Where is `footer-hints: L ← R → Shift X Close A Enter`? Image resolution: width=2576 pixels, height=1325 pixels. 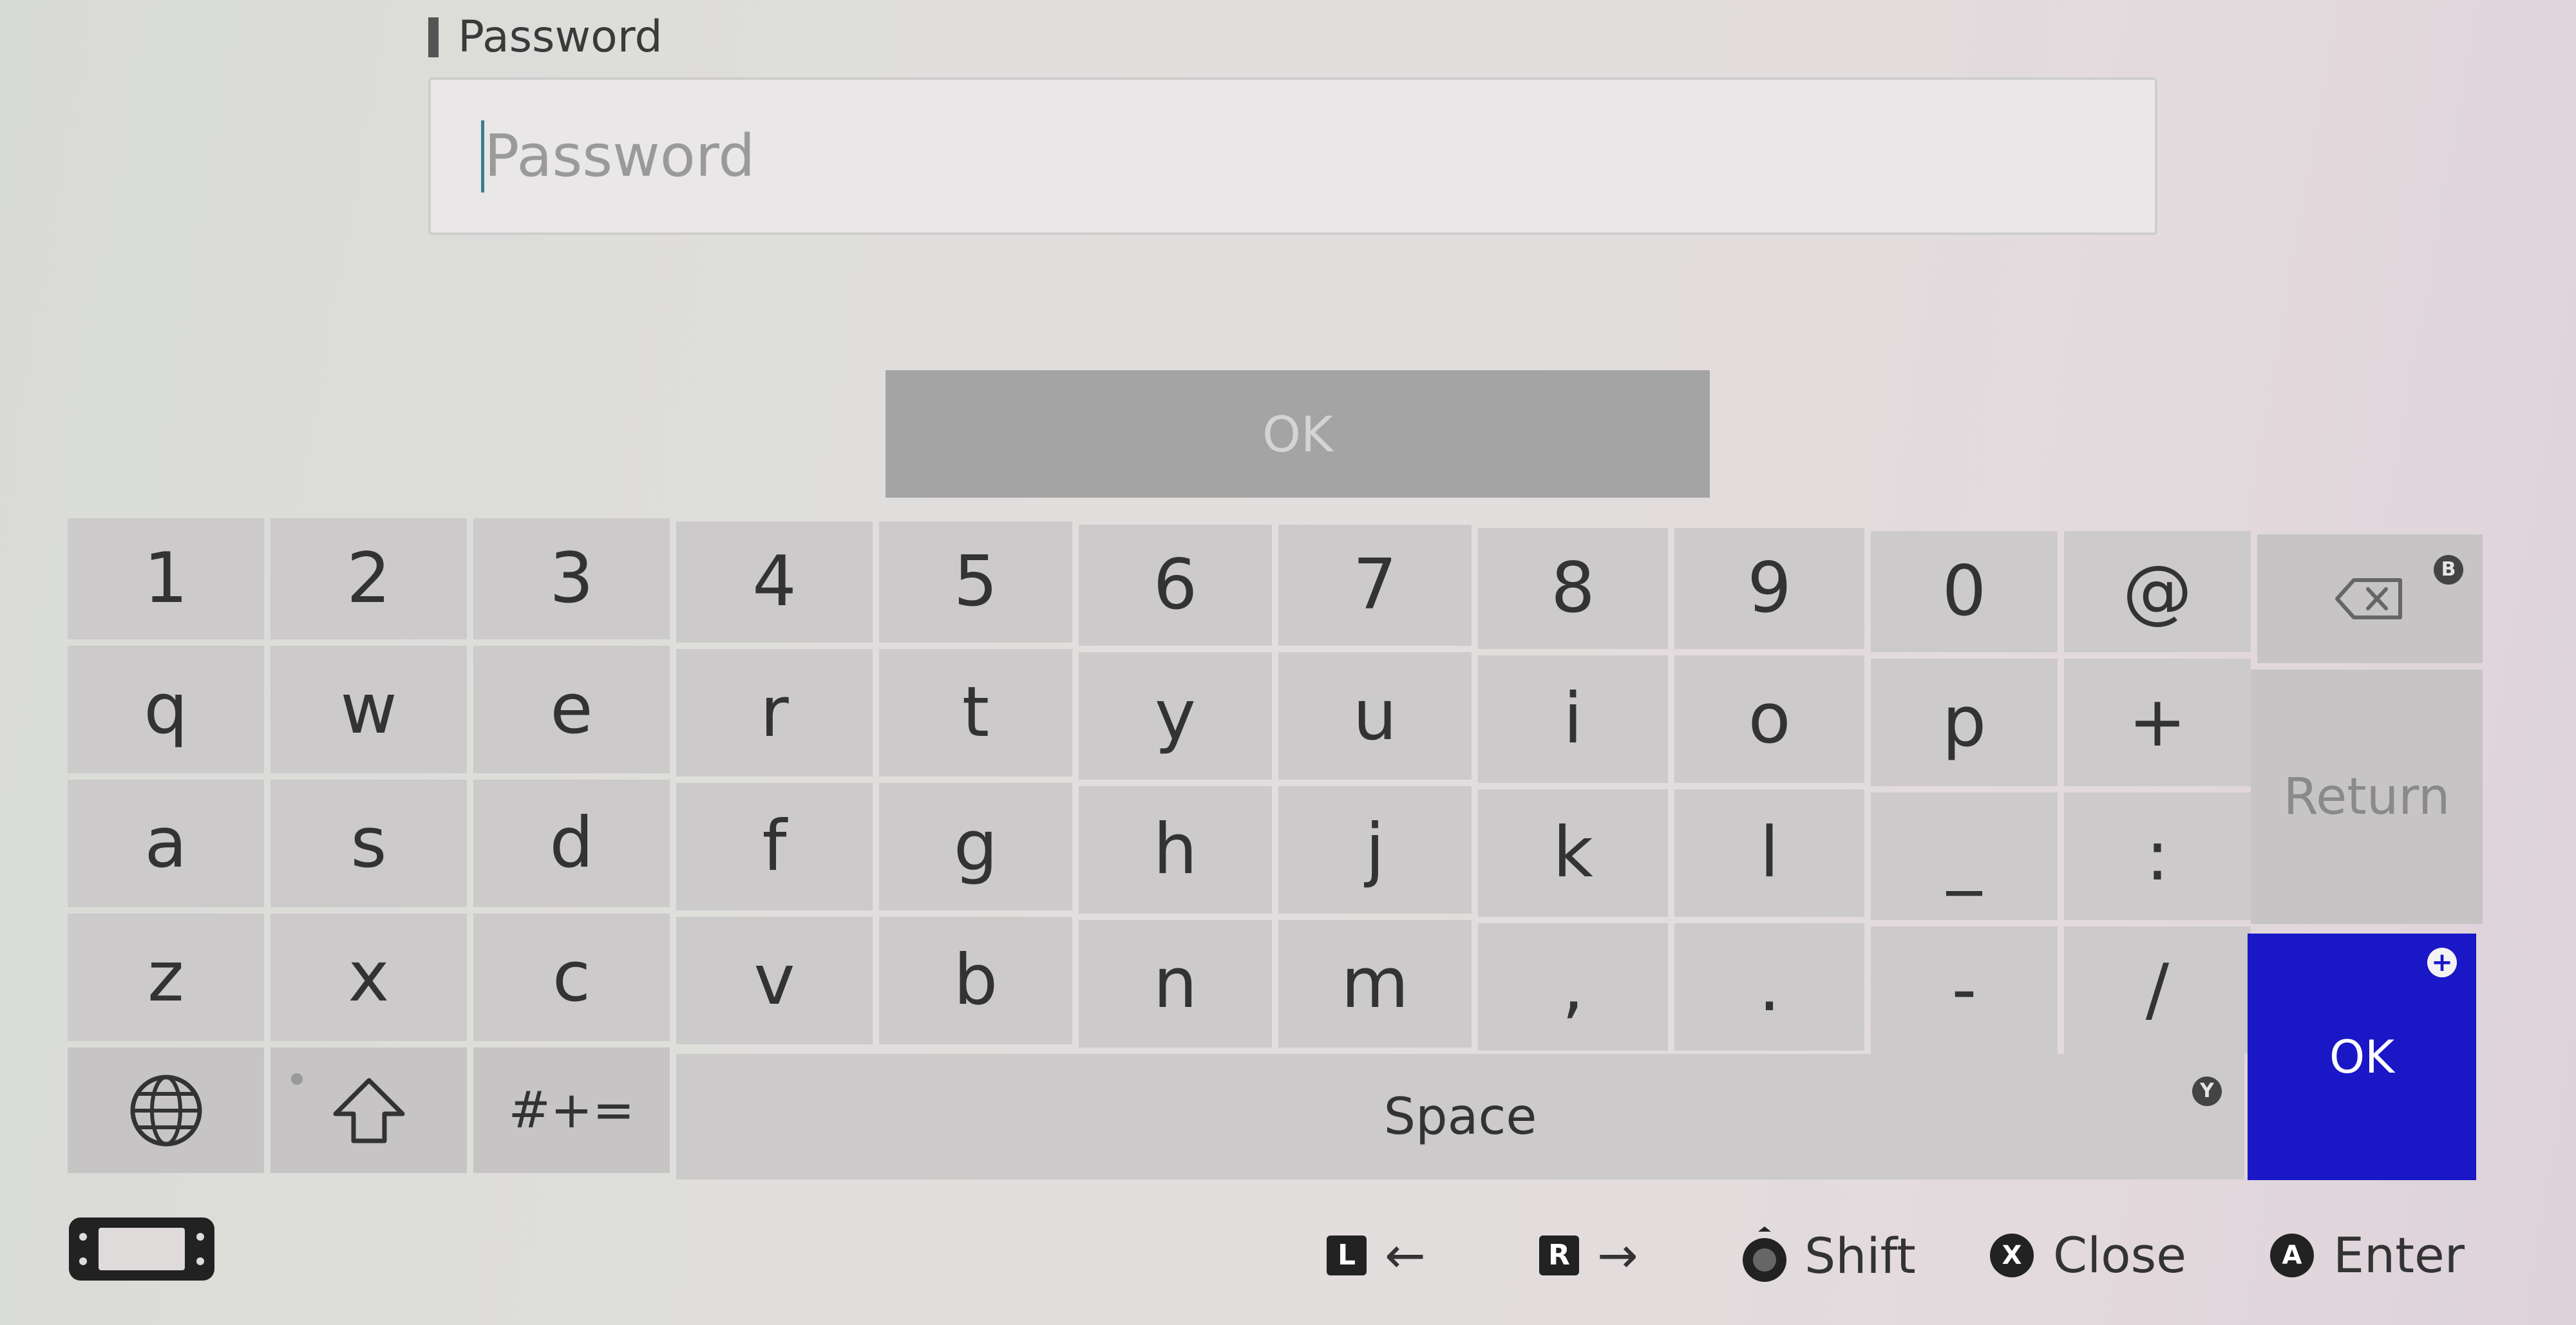 footer-hints: L ← R → Shift X Close A Enter is located at coordinates (1288, 1258).